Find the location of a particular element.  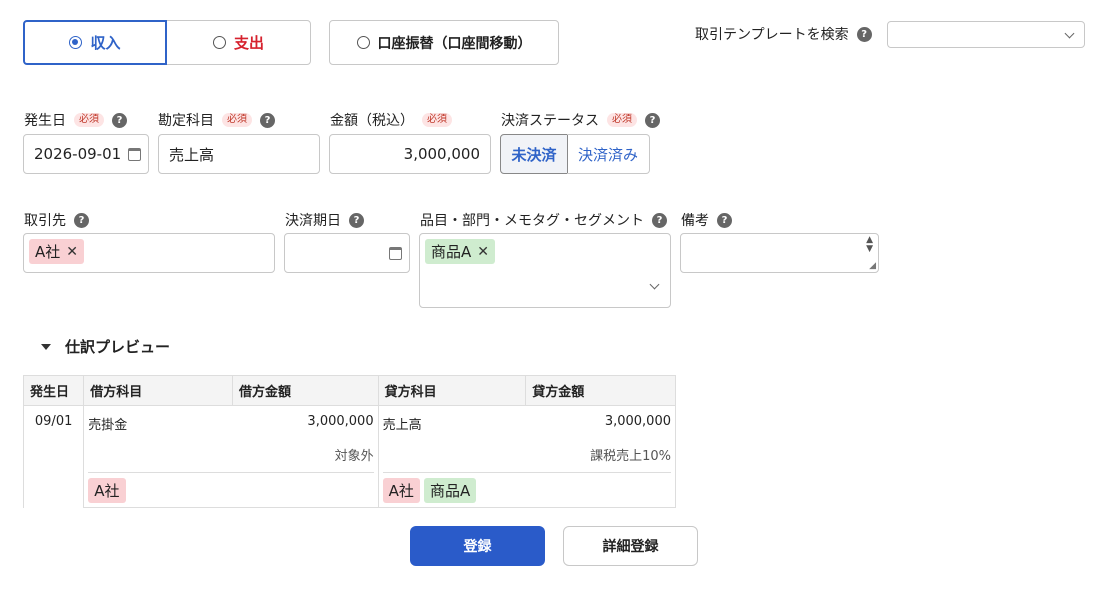

tags-input: 商品A ✕ is located at coordinates (545, 270).